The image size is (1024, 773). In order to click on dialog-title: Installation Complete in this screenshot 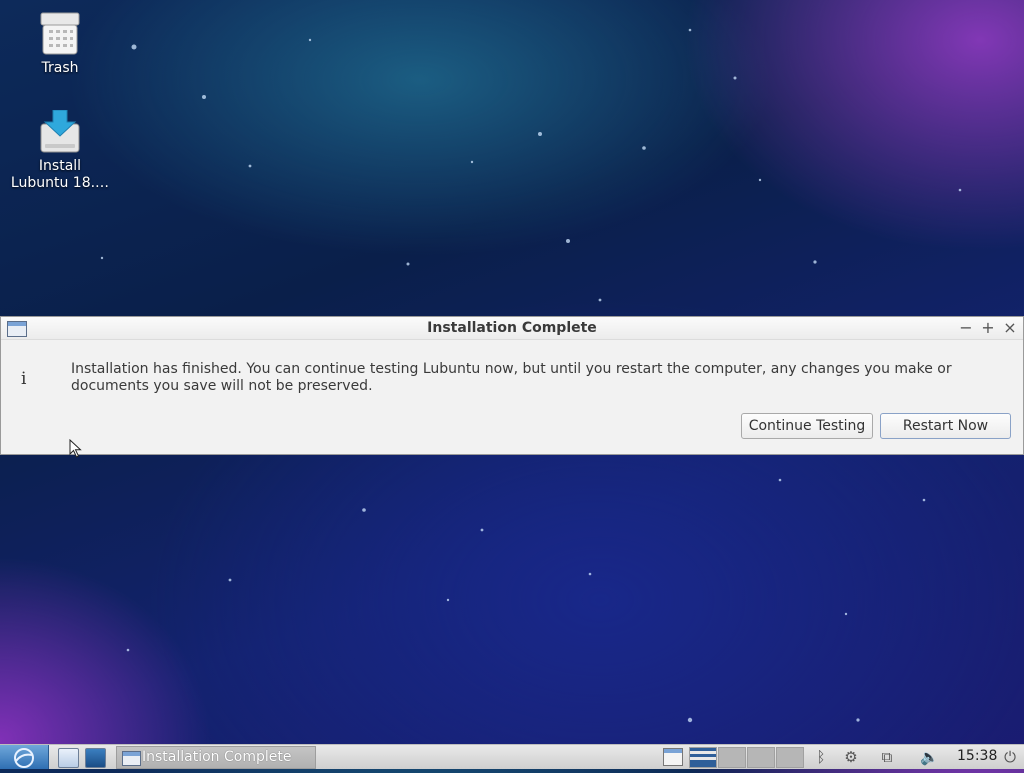, I will do `click(512, 328)`.